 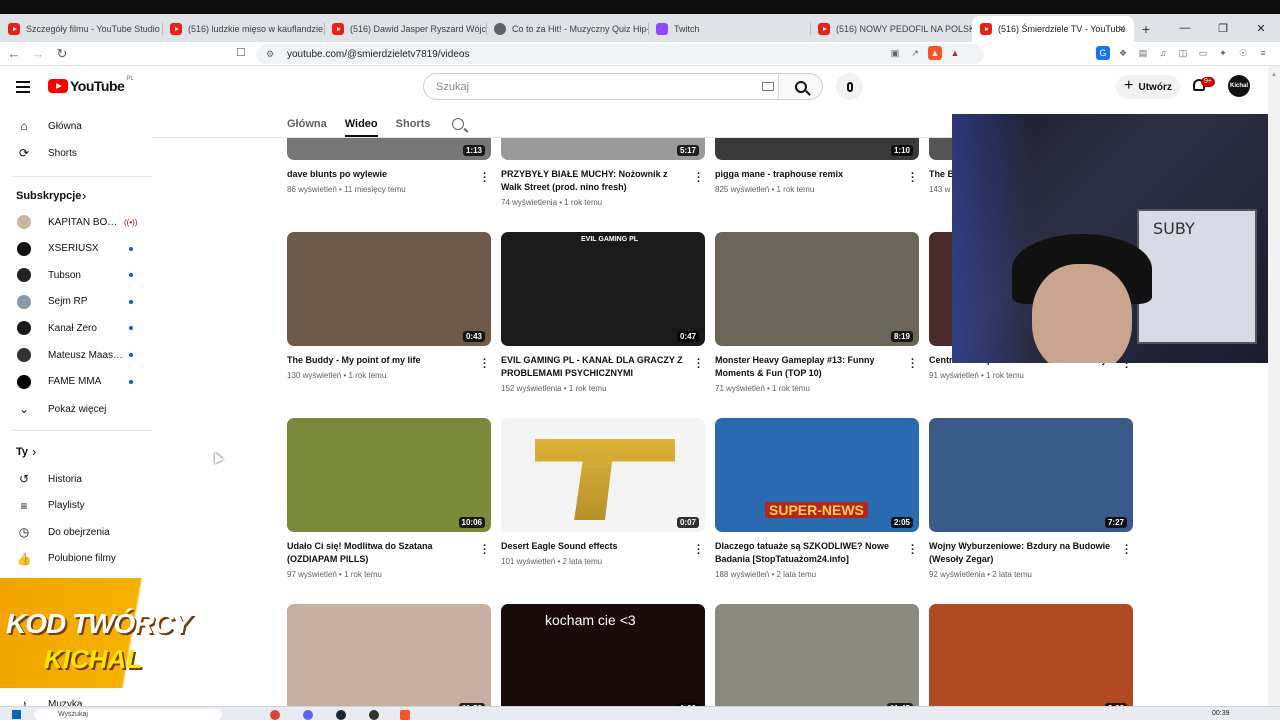 I want to click on sidebar-item-shorts: ⟳ Shorts, so click(x=76, y=153).